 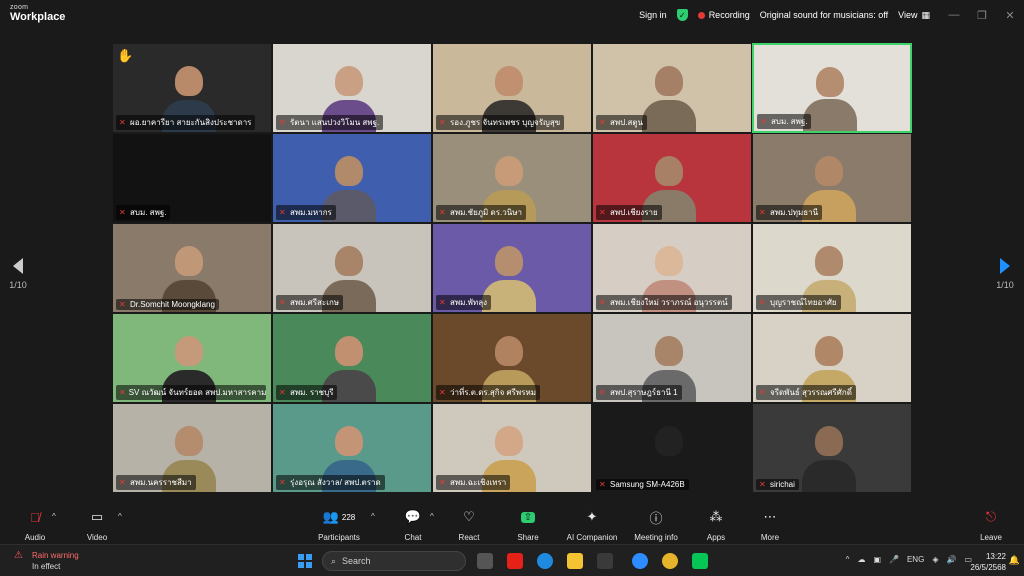 I want to click on original-sound-toggle: Original sound for musicians: off, so click(x=824, y=15).